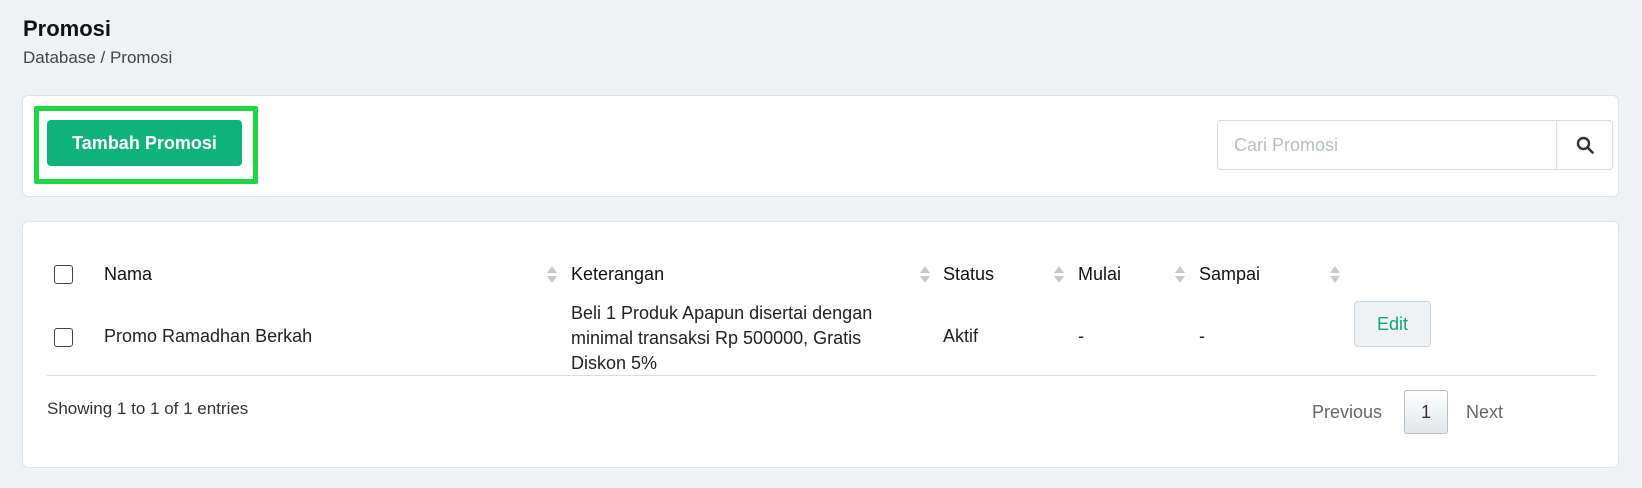 Image resolution: width=1642 pixels, height=488 pixels. Describe the element at coordinates (1347, 412) in the screenshot. I see `pagination-previous: Previous` at that location.